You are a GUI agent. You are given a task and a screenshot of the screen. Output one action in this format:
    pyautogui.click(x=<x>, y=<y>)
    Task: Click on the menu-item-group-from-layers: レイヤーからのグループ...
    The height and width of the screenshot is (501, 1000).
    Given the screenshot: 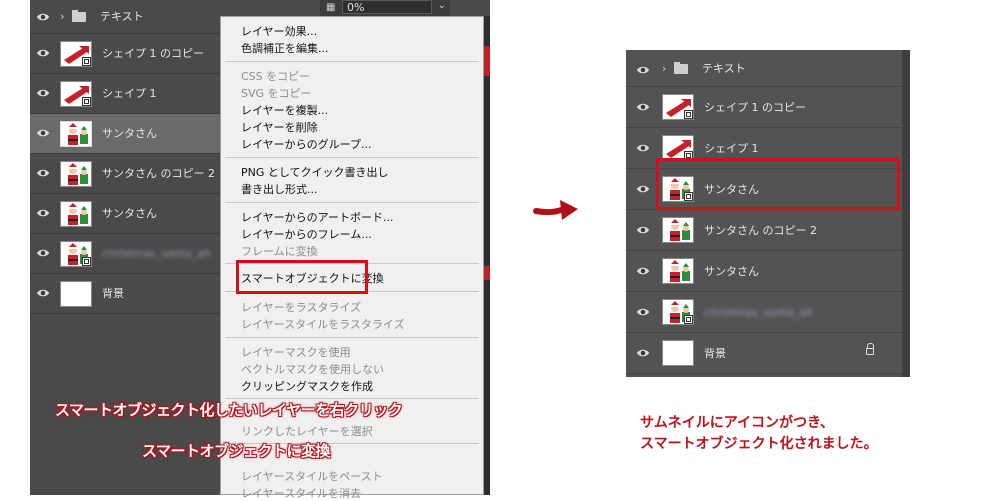 What is the action you would take?
    pyautogui.click(x=306, y=144)
    